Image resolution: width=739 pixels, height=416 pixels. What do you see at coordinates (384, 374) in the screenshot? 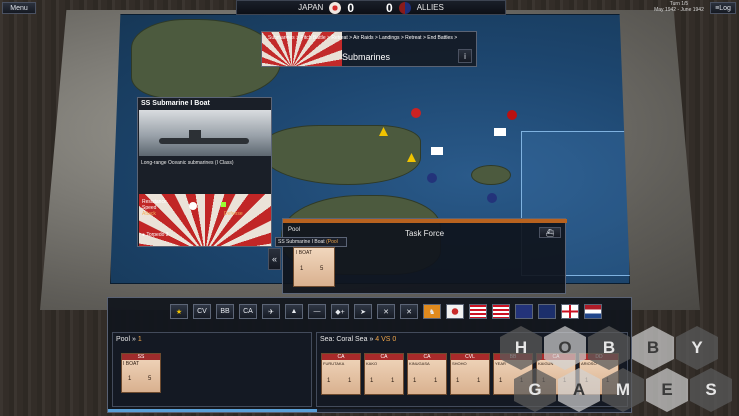
I see `ship-counter: CA KAKO 1 1` at bounding box center [384, 374].